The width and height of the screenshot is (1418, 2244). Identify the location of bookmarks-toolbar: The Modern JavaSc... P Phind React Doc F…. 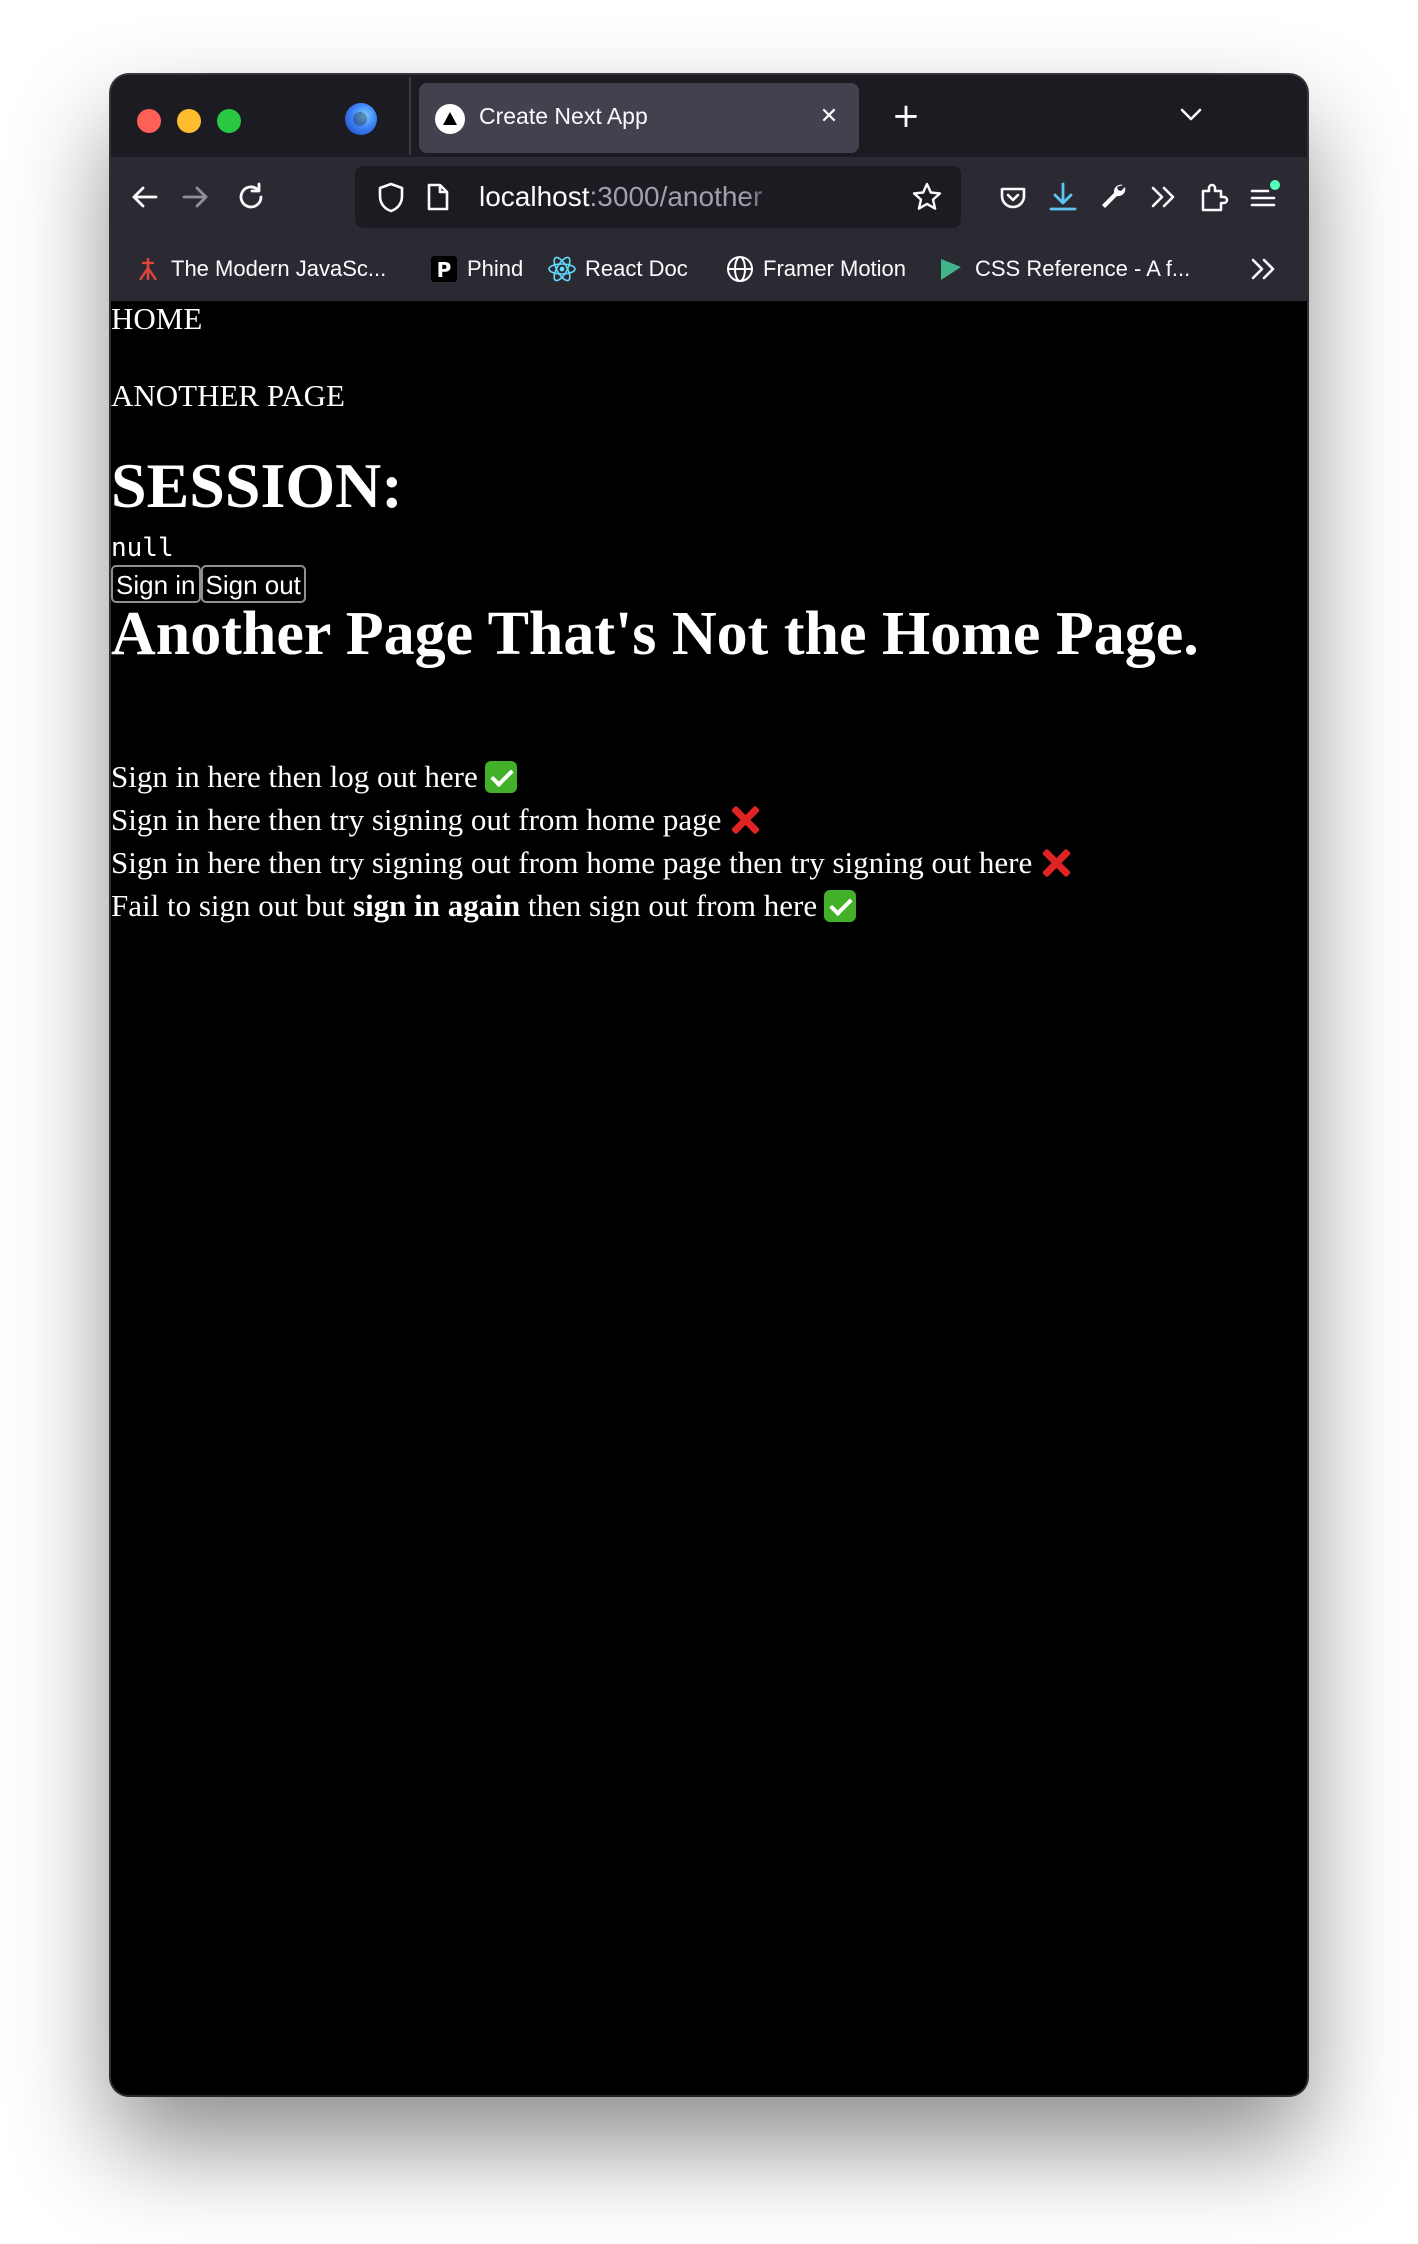
(709, 269).